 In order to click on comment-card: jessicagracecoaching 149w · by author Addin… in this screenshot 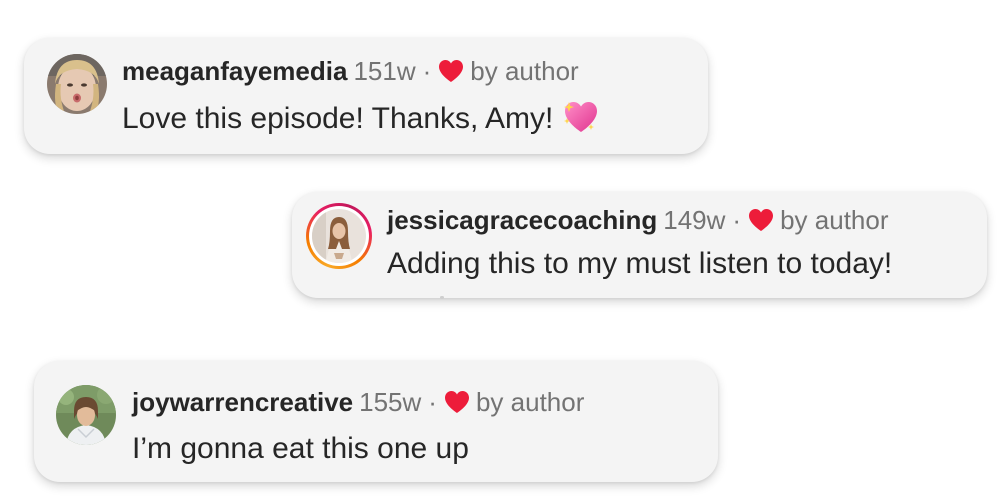, I will do `click(639, 245)`.